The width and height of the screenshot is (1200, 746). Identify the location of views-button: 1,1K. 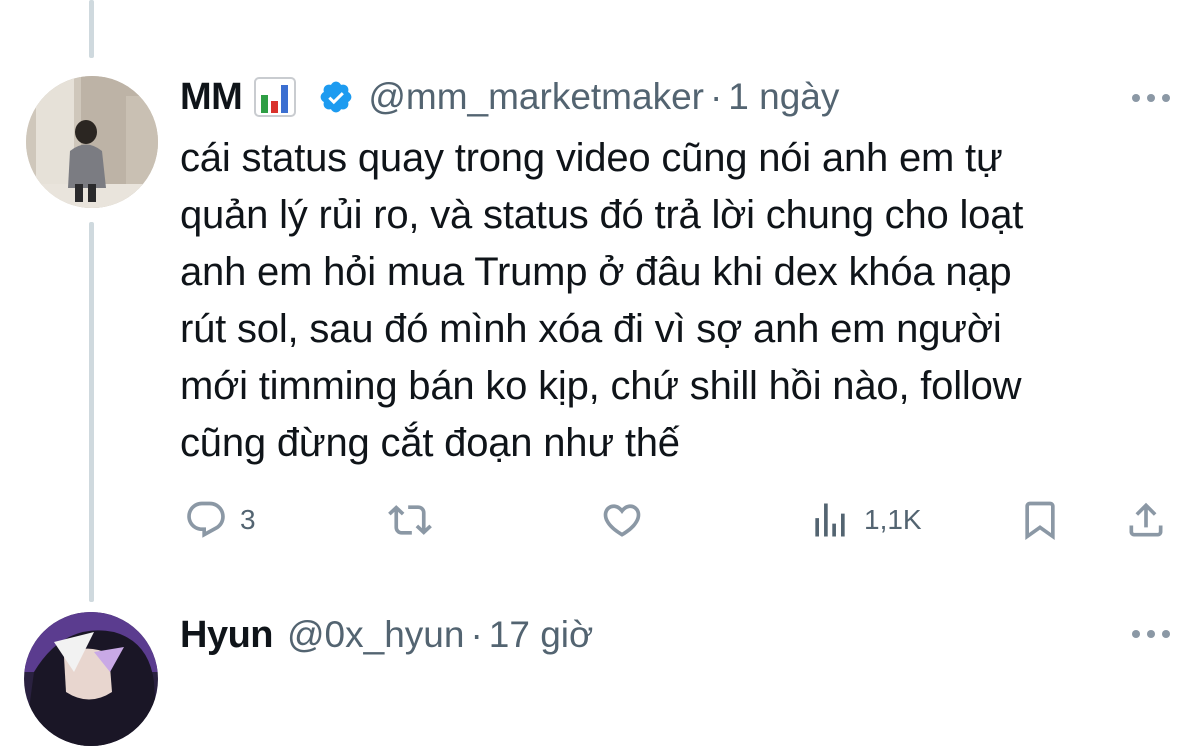
(865, 520).